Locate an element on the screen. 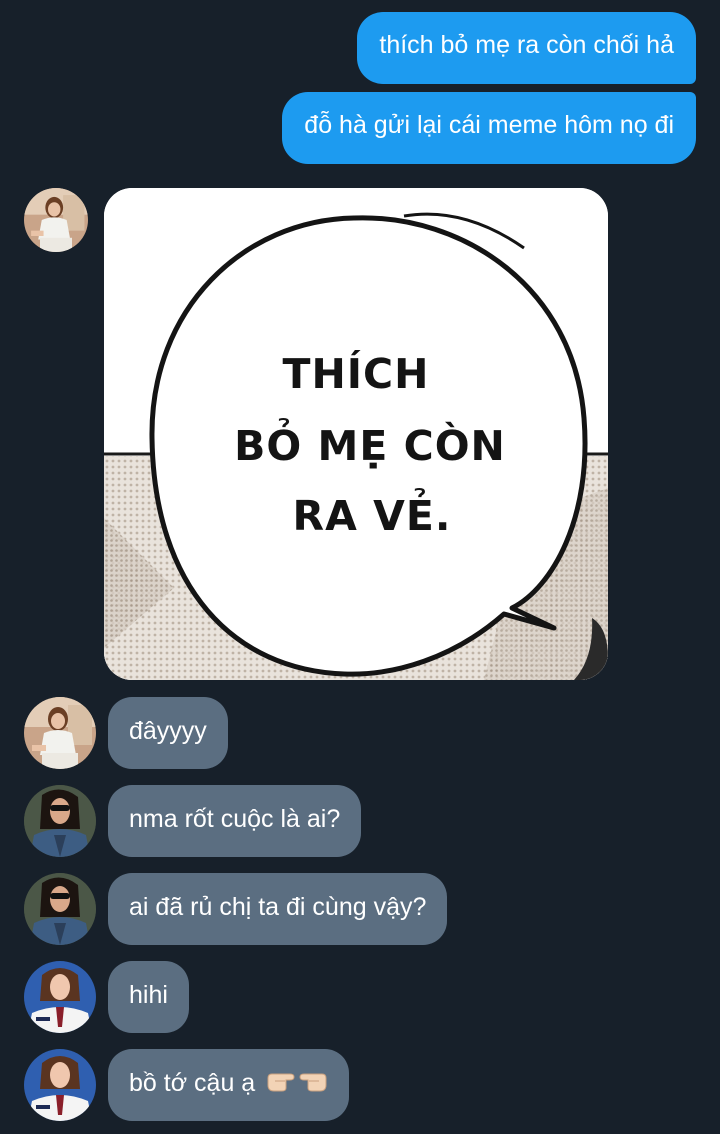 This screenshot has height=1134, width=720. incoming-message: đâyyyy is located at coordinates (168, 733).